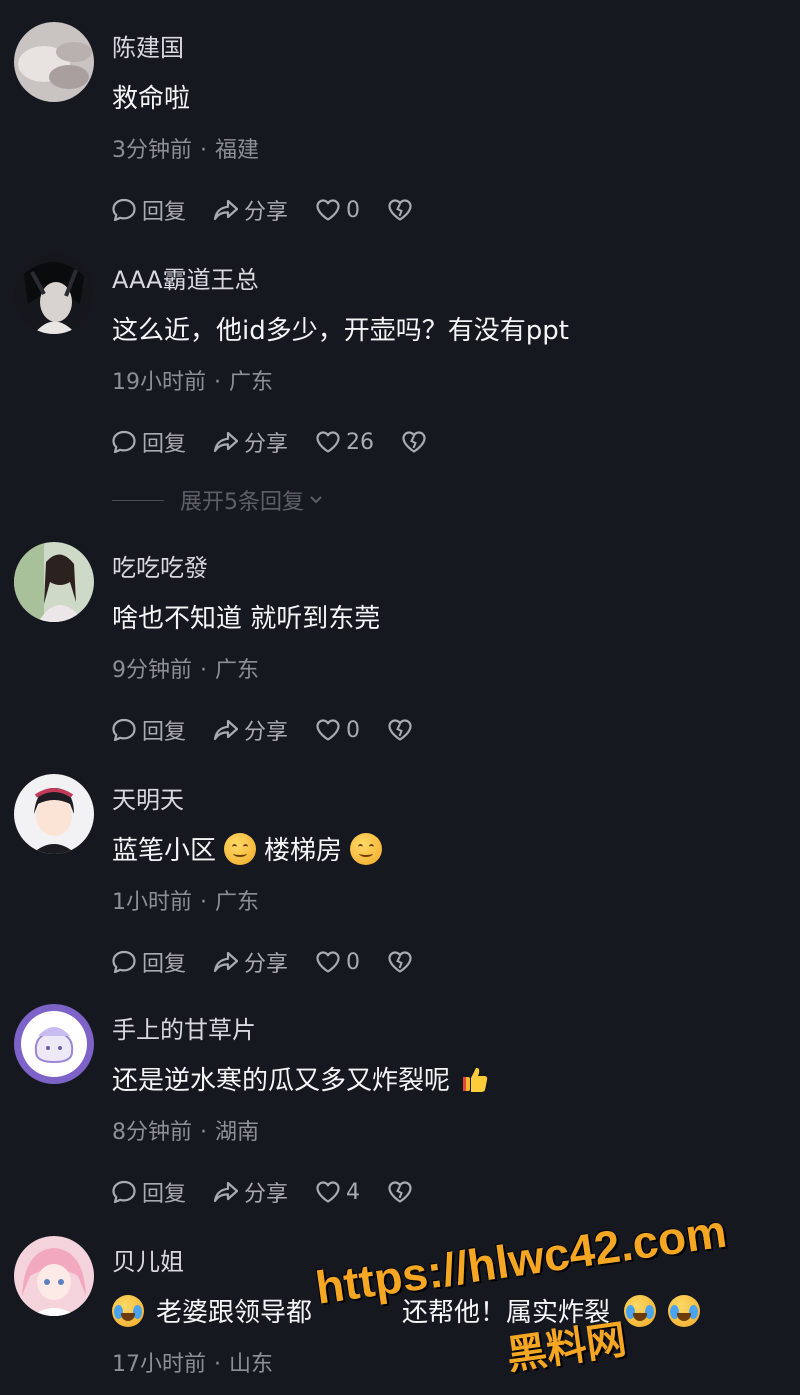  I want to click on comment-text: 蓝笔小区 楼梯房, so click(251, 848).